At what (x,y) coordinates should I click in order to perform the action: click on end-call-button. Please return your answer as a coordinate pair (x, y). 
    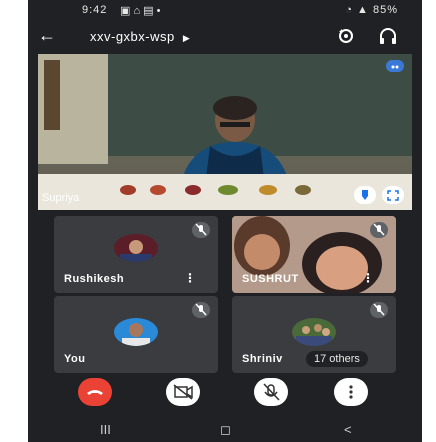
    Looking at the image, I should click on (95, 392).